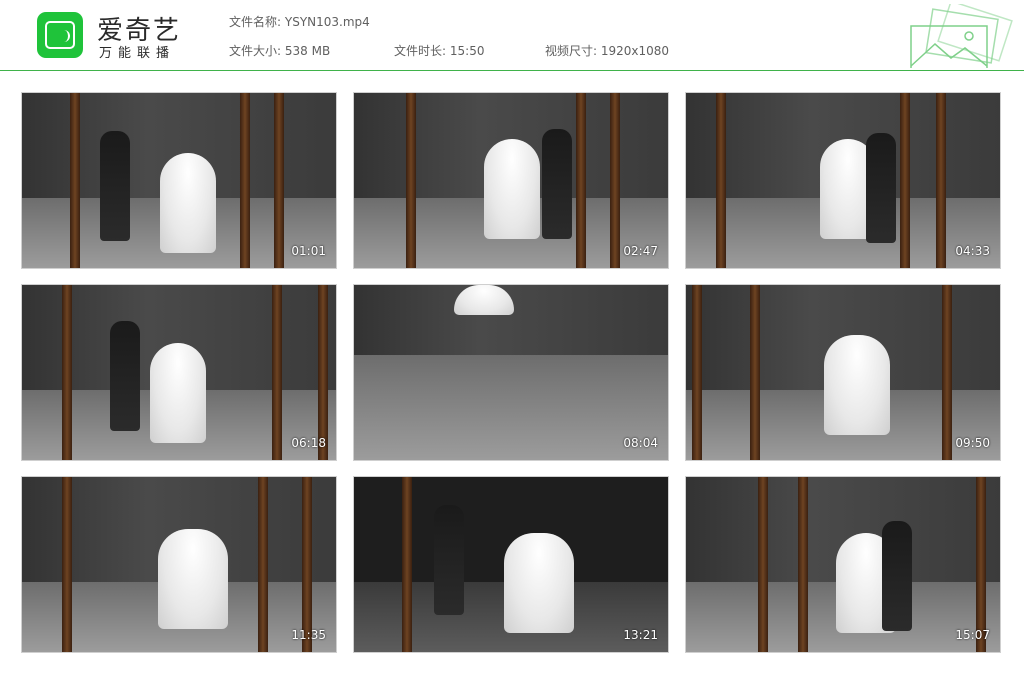 The width and height of the screenshot is (1024, 675). What do you see at coordinates (511, 564) in the screenshot?
I see `video-thumbnail: 13:21` at bounding box center [511, 564].